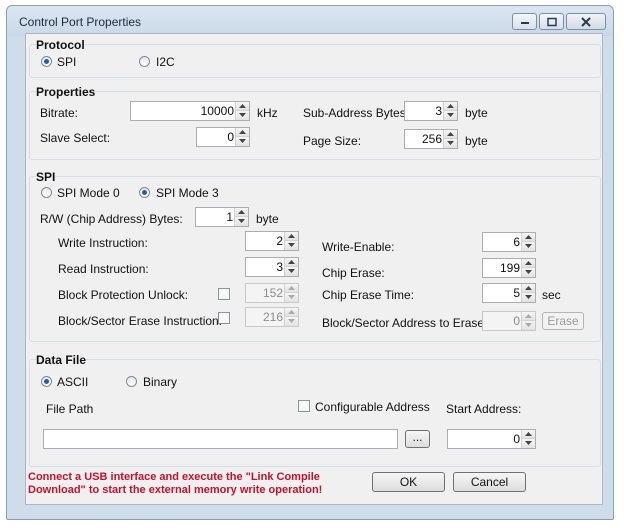 Image resolution: width=624 pixels, height=528 pixels. What do you see at coordinates (272, 293) in the screenshot?
I see `block-protection-unlock-stepper: 152` at bounding box center [272, 293].